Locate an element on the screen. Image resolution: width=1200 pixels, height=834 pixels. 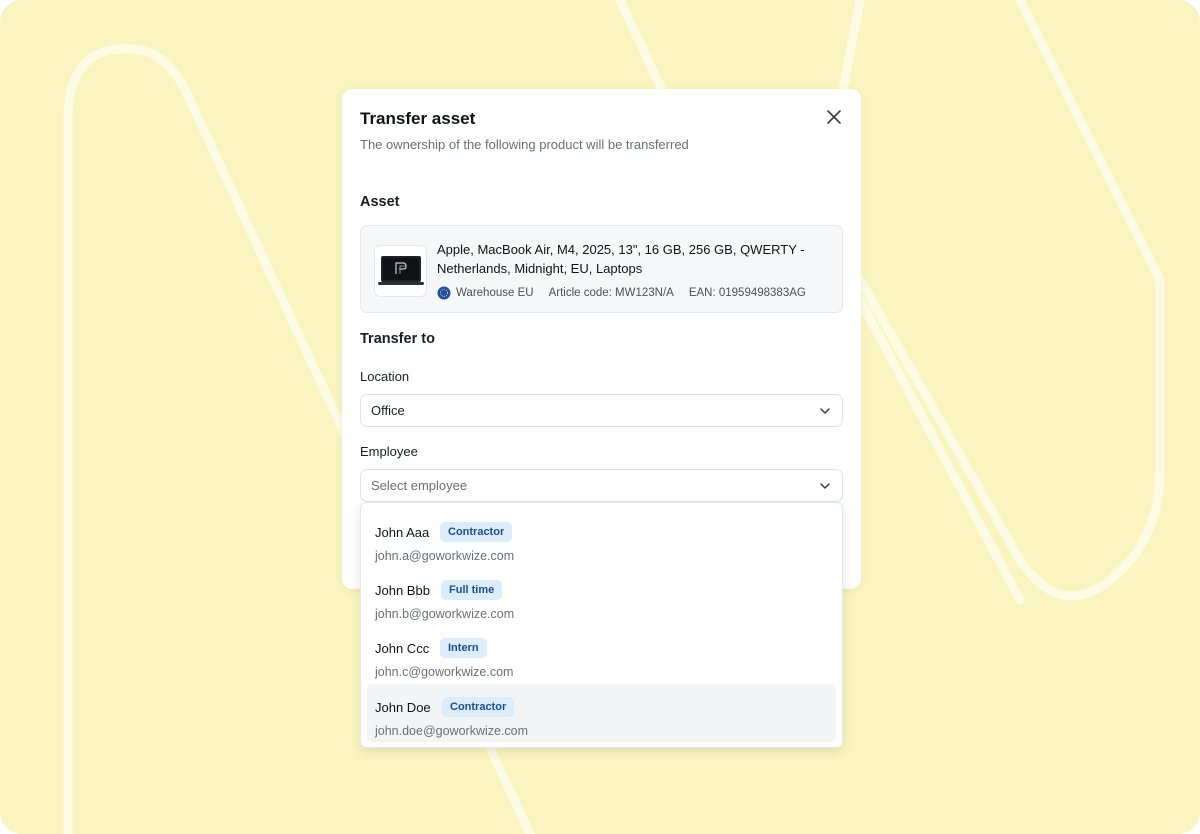
employee-email: john.c@goworkwize.com is located at coordinates (444, 672).